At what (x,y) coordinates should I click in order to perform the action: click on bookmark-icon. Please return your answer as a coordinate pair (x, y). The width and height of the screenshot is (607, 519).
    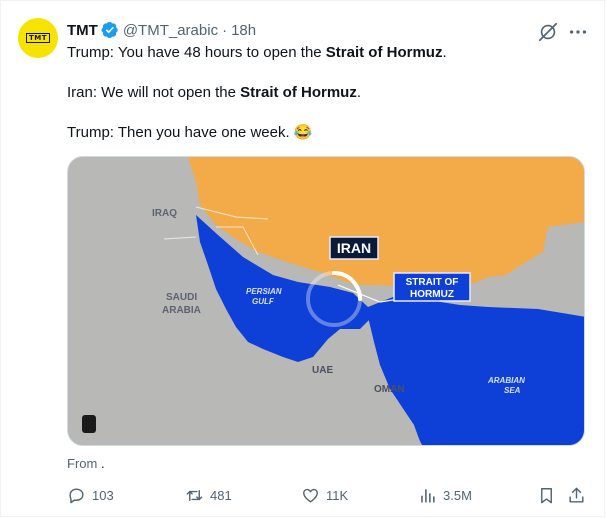
    Looking at the image, I should click on (546, 495).